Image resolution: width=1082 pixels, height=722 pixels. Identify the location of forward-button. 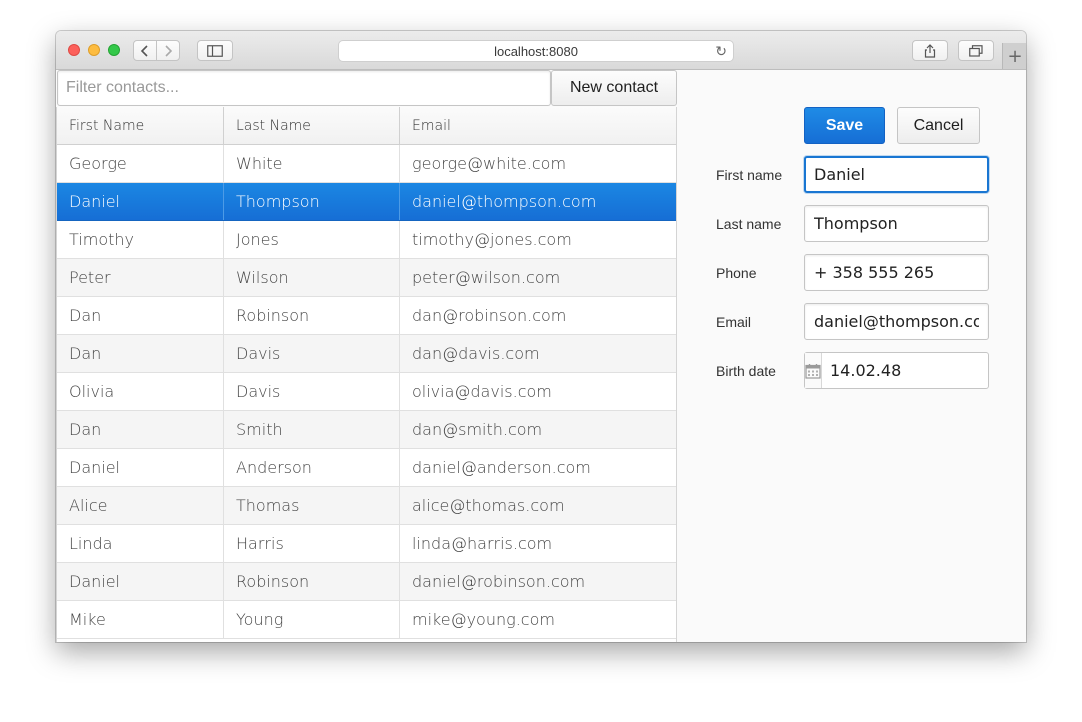
(168, 50).